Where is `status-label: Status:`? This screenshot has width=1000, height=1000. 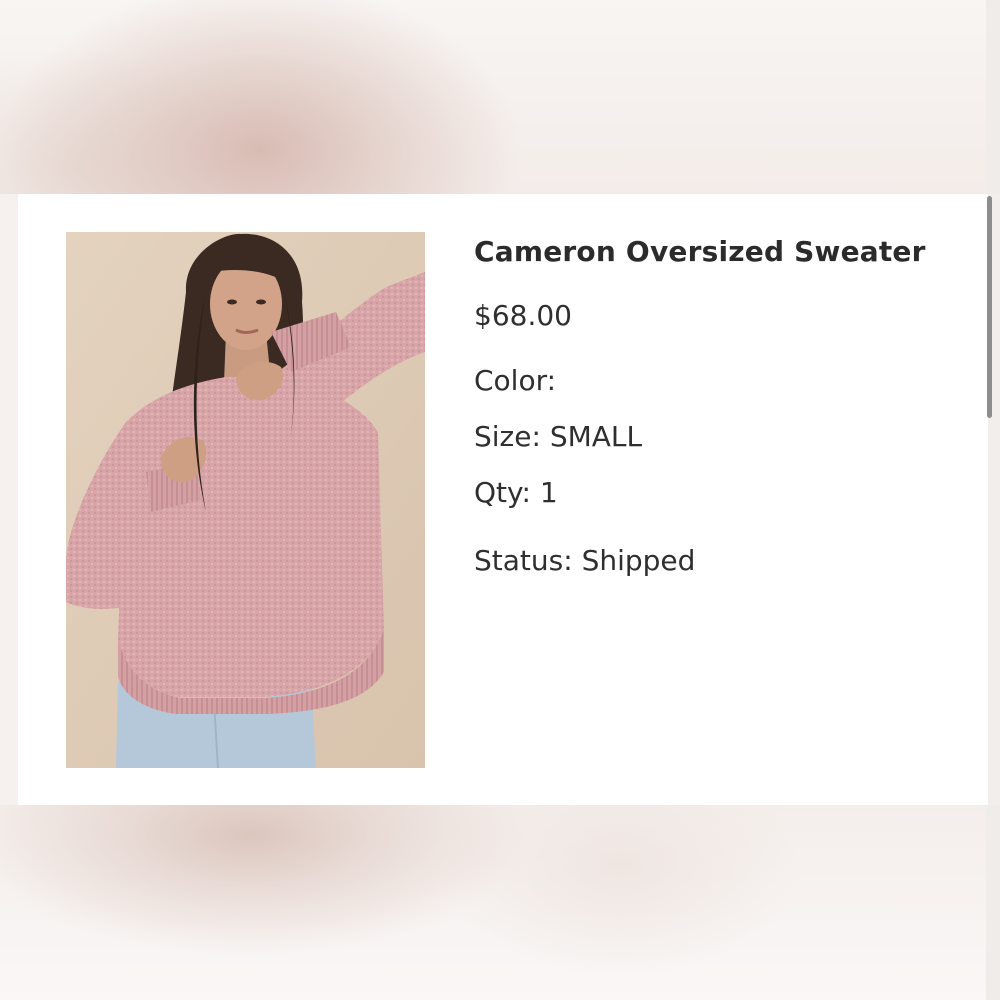 status-label: Status: is located at coordinates (523, 560).